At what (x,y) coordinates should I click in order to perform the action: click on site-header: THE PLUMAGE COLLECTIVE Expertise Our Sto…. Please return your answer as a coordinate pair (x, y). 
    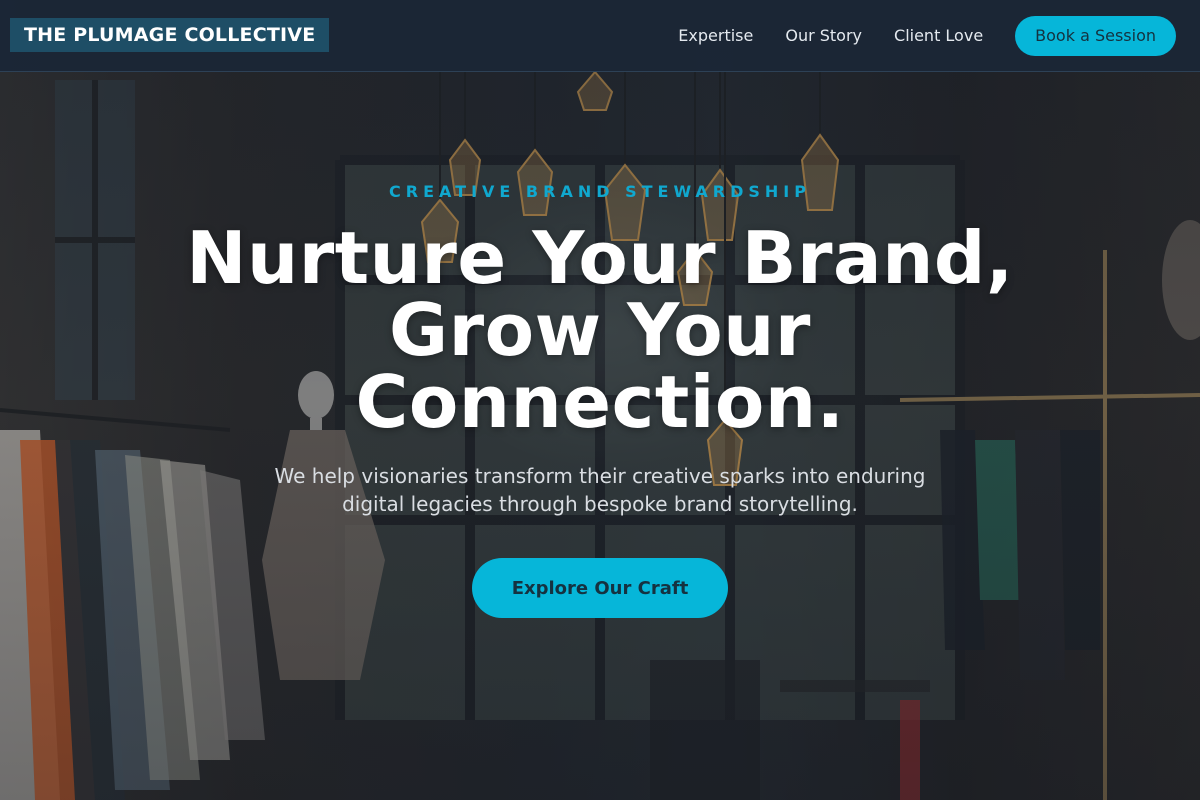
    Looking at the image, I should click on (600, 36).